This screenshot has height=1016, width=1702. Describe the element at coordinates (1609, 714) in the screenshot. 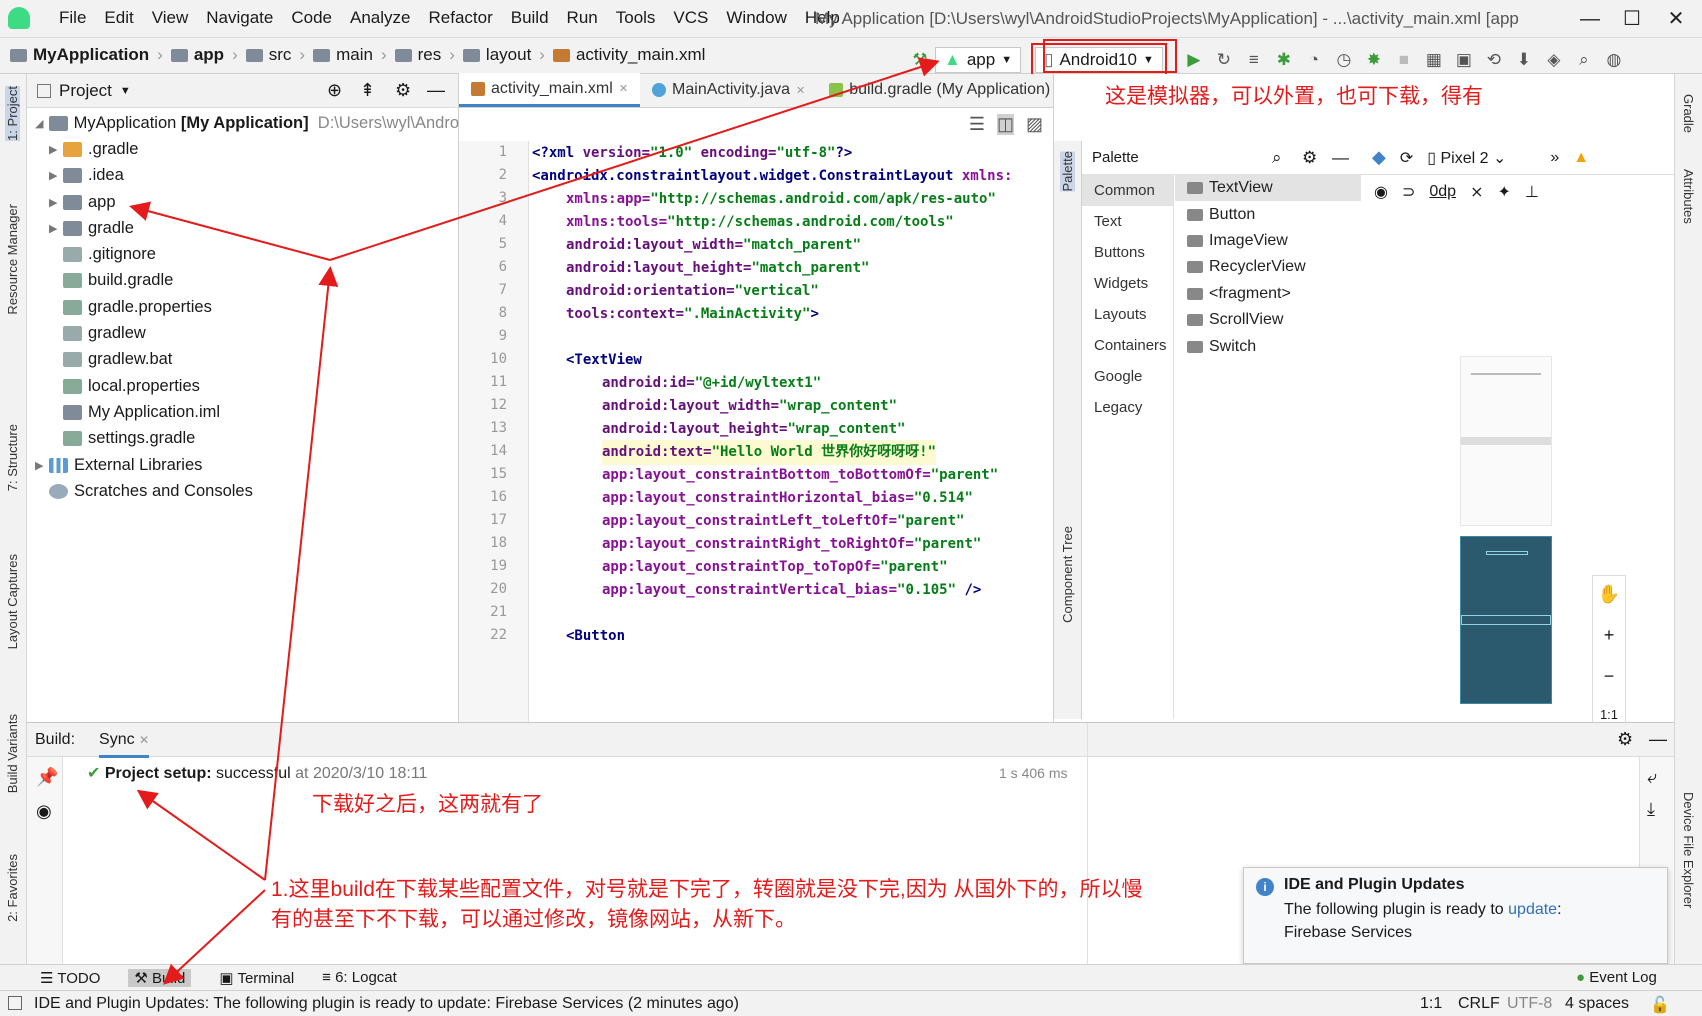

I see `zoom-reset: 1:1` at that location.